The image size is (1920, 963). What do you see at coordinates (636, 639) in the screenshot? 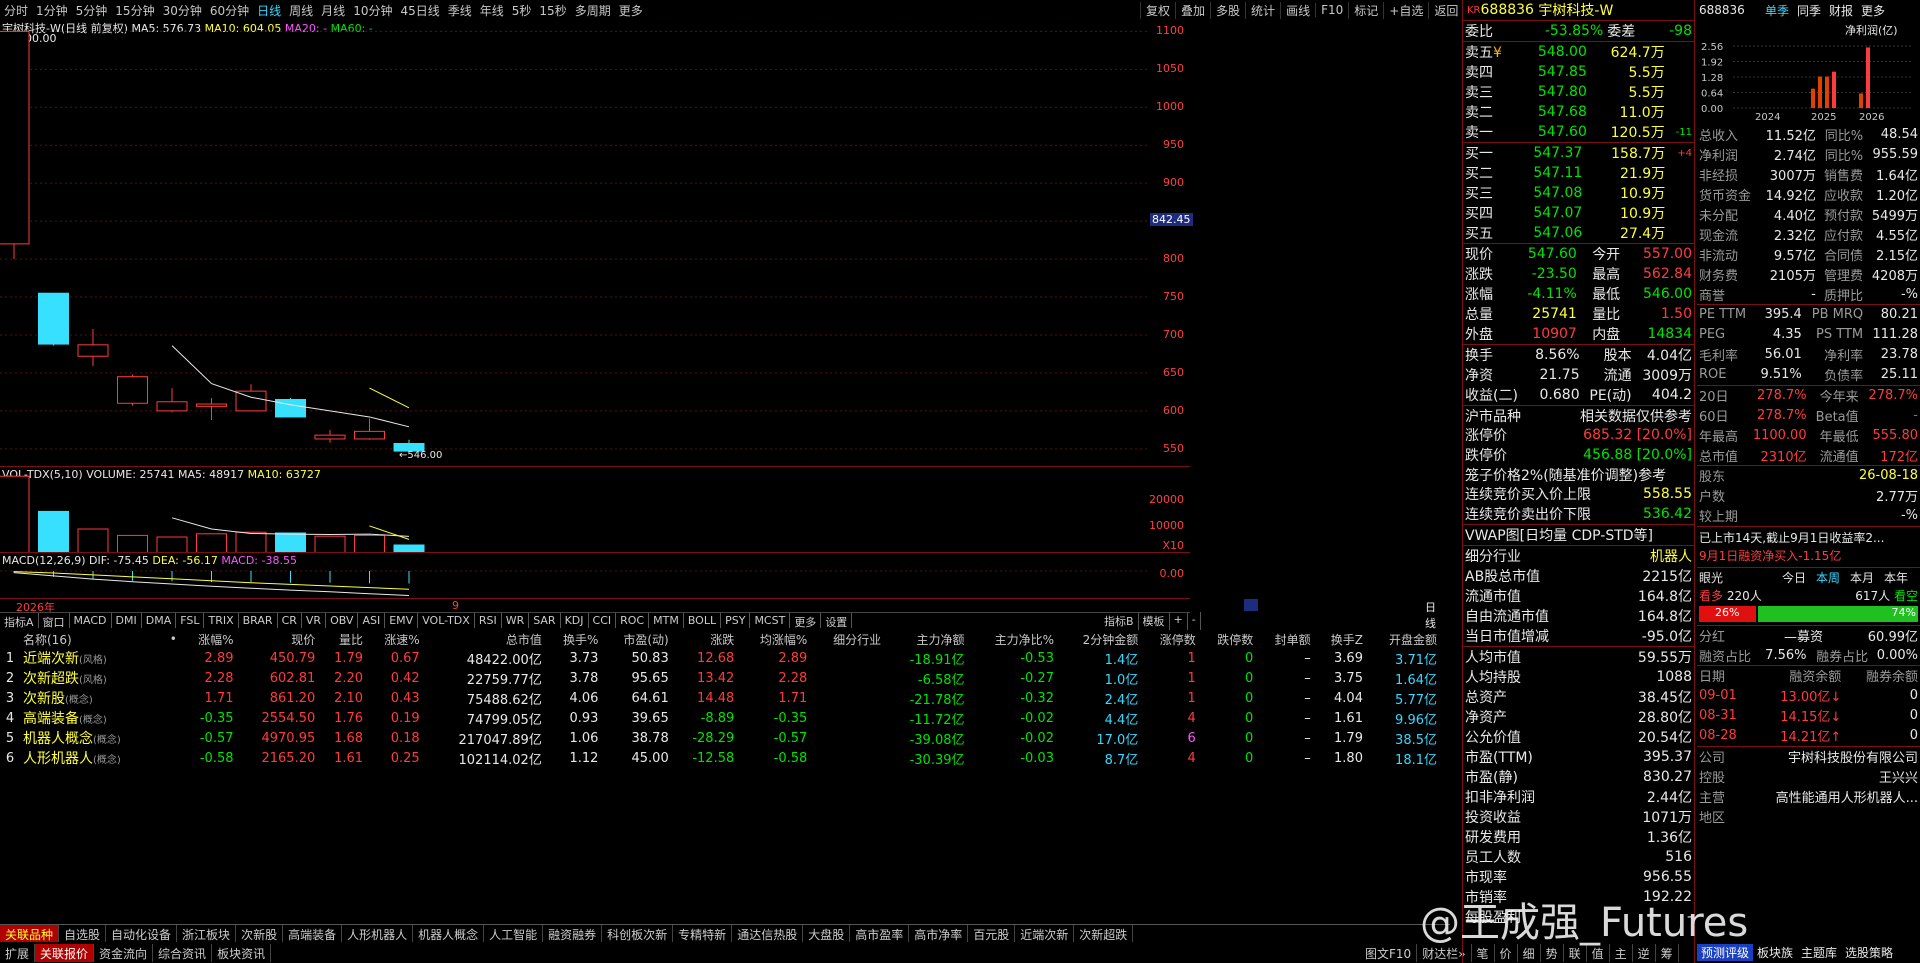
I see `column-header: 市盈(动)` at bounding box center [636, 639].